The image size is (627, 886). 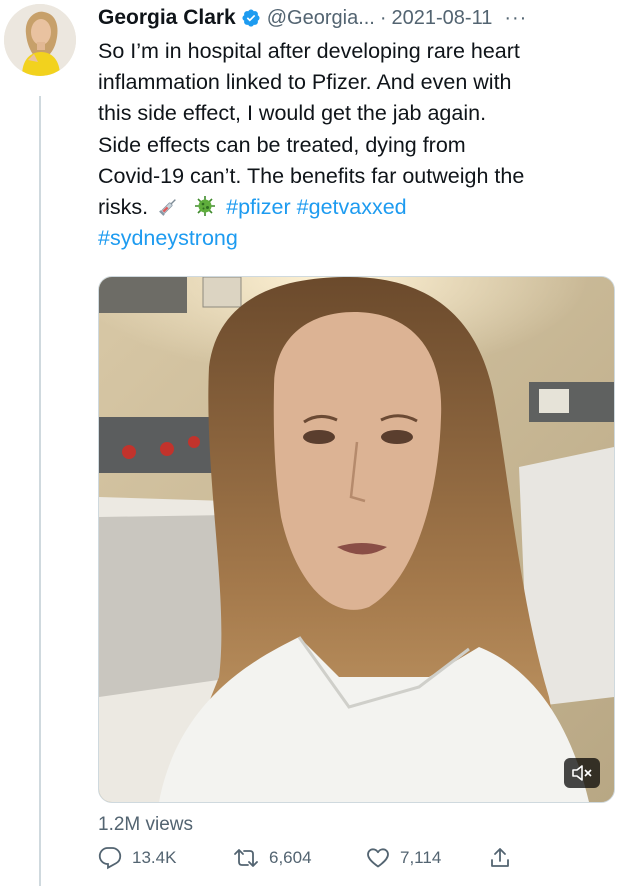 I want to click on tweet-date: 2021-08-11, so click(x=442, y=18).